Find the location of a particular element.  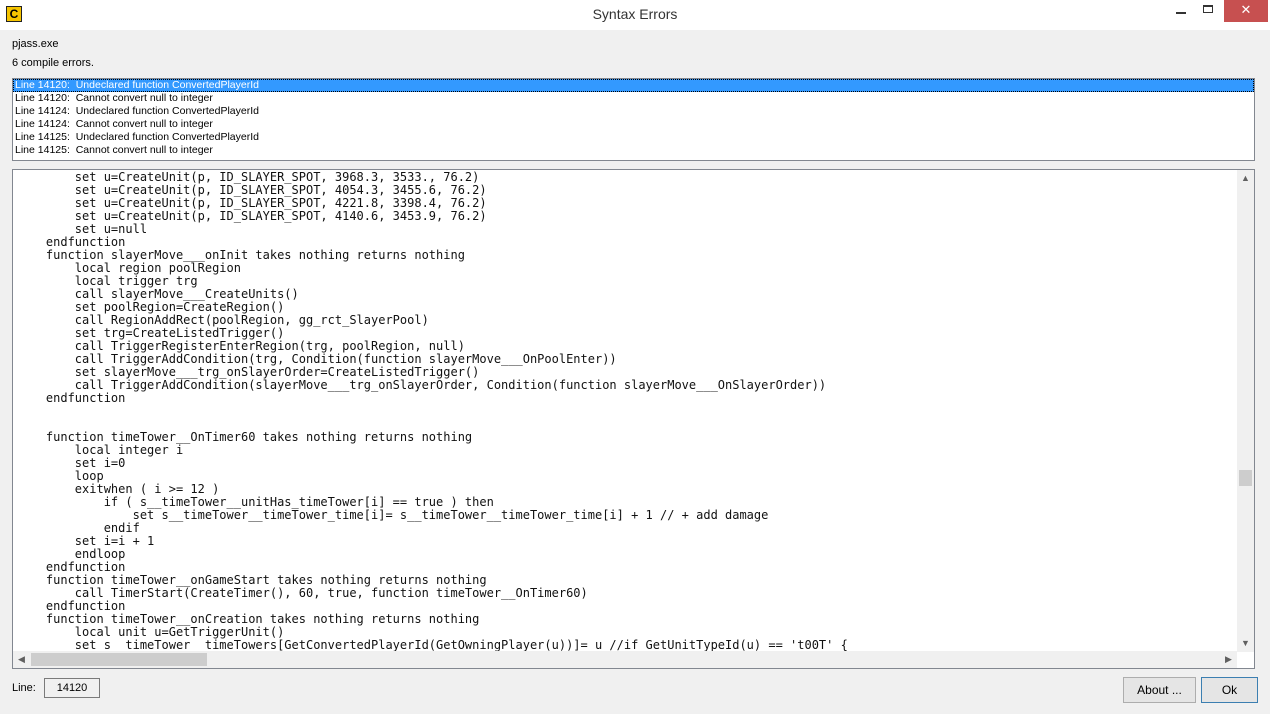

minimize-icon is located at coordinates (1181, 13).